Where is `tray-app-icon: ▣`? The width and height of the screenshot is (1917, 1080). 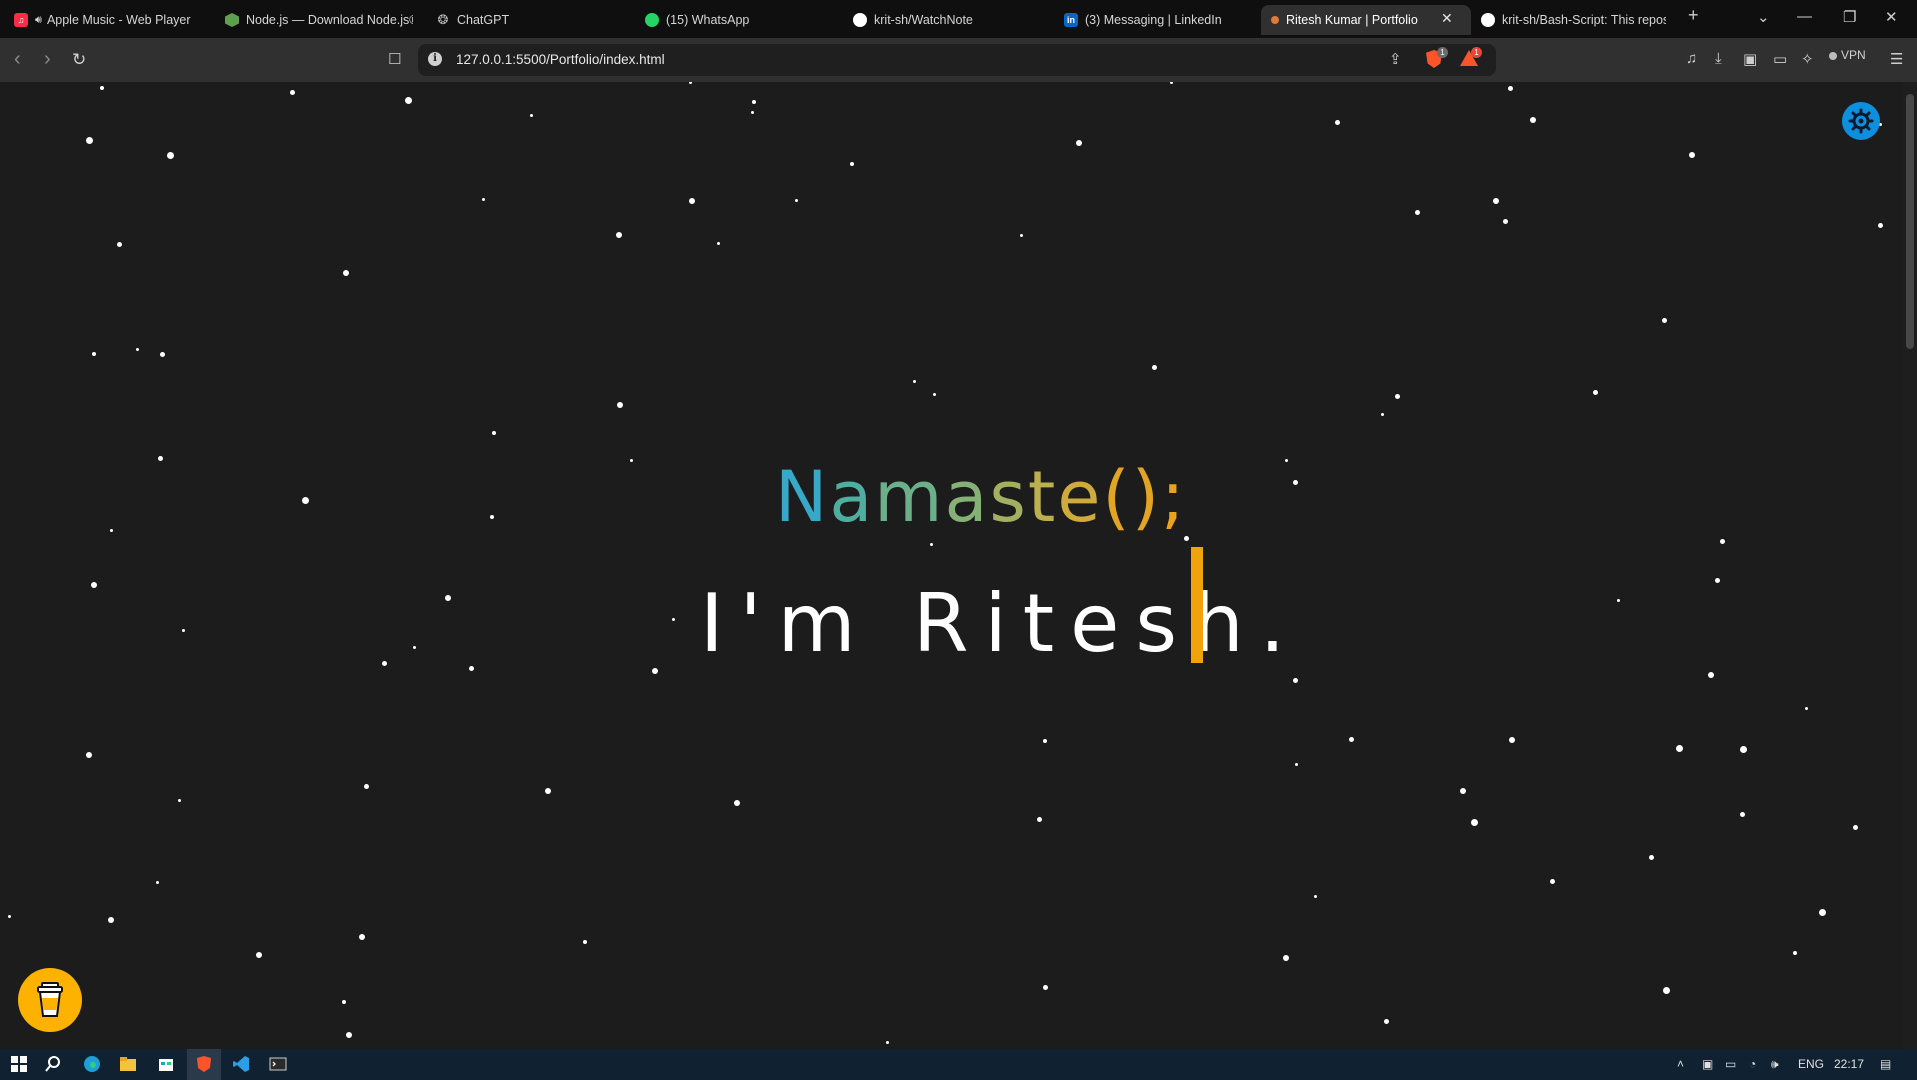
tray-app-icon: ▣ is located at coordinates (1707, 1064).